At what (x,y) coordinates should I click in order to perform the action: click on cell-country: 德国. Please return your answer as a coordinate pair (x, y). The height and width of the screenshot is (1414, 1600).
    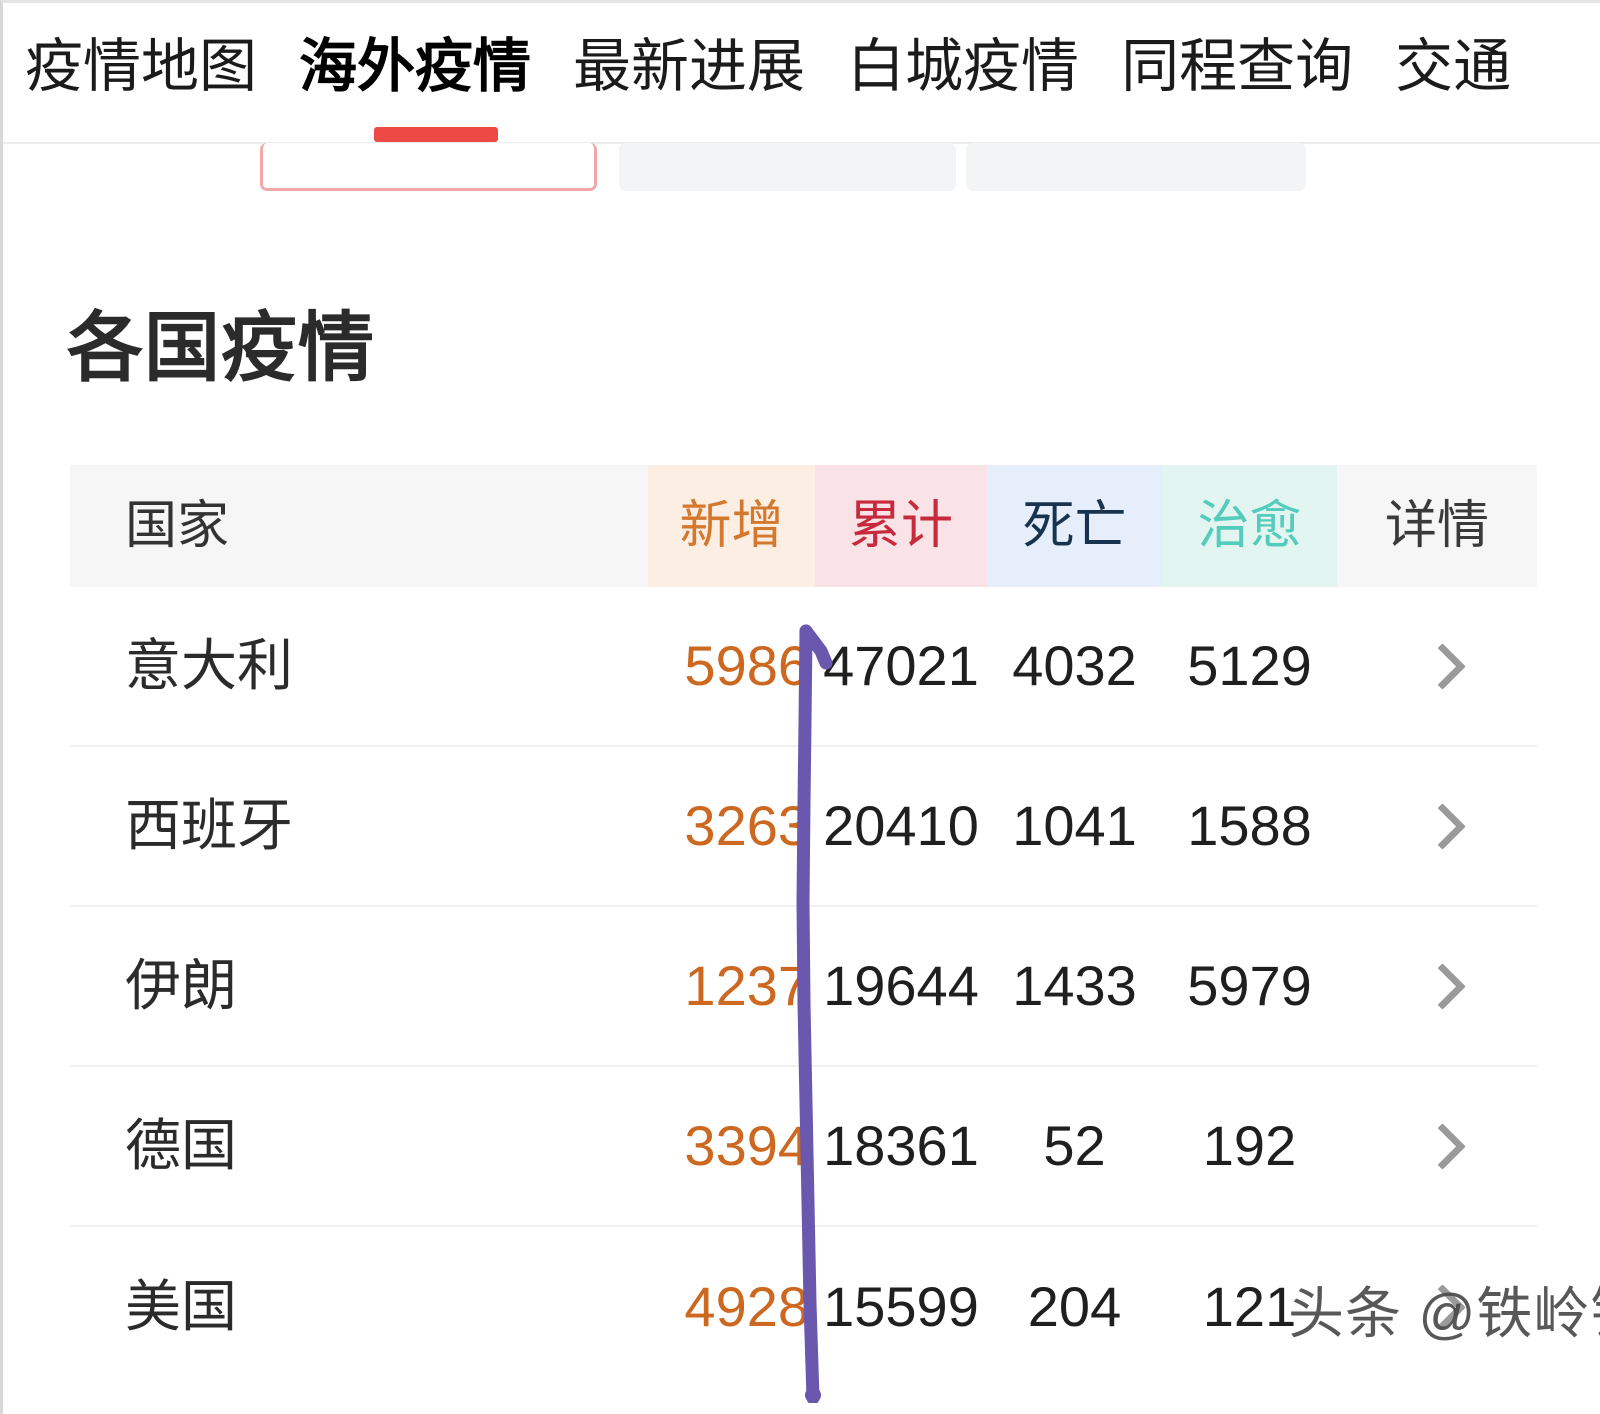
    Looking at the image, I should click on (181, 1145).